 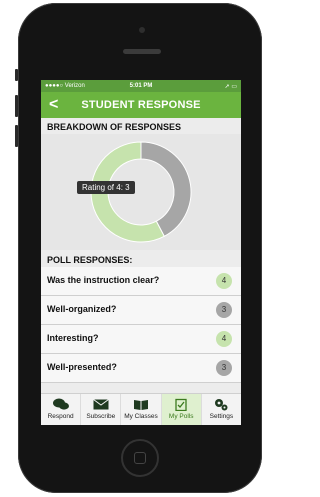 I want to click on page-title: STUDENT RESPONSE, so click(x=141, y=105).